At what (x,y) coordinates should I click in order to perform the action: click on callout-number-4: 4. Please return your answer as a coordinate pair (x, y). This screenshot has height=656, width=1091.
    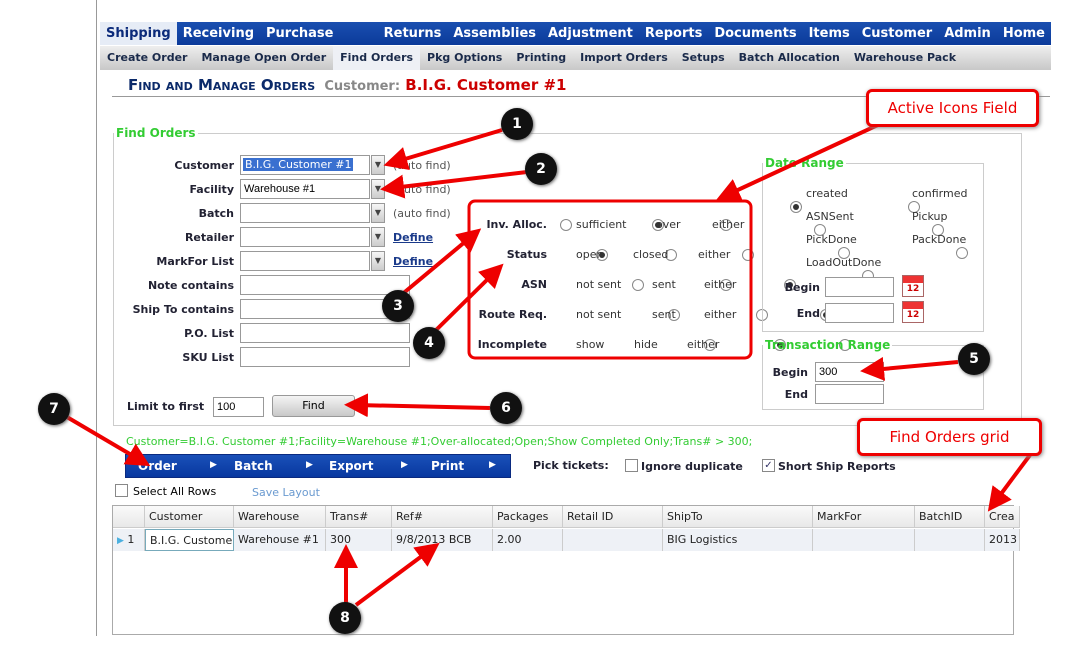
    Looking at the image, I should click on (429, 343).